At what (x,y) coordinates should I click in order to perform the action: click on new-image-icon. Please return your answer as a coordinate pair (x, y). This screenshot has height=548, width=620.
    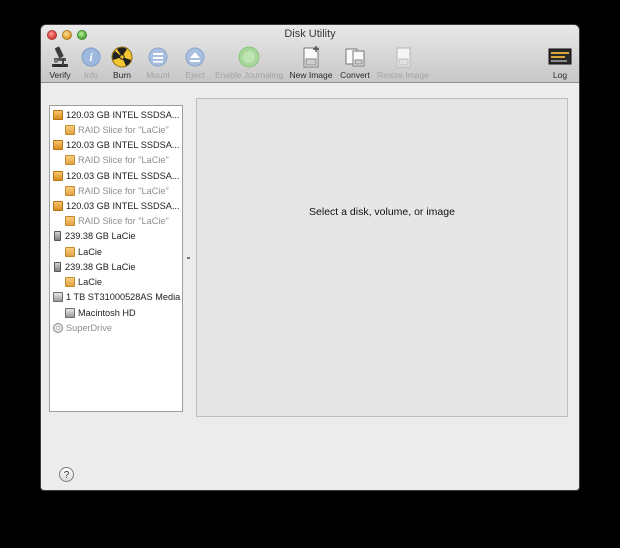
    Looking at the image, I should click on (311, 57).